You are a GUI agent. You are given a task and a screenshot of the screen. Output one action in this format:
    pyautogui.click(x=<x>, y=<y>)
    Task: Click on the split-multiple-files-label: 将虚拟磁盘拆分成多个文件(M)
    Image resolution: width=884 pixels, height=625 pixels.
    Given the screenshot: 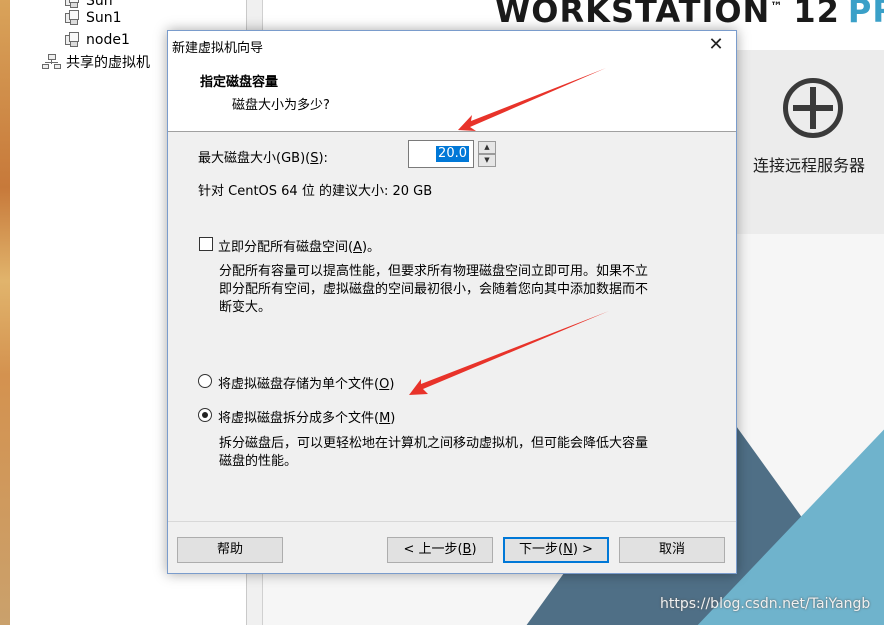 What is the action you would take?
    pyautogui.click(x=306, y=416)
    